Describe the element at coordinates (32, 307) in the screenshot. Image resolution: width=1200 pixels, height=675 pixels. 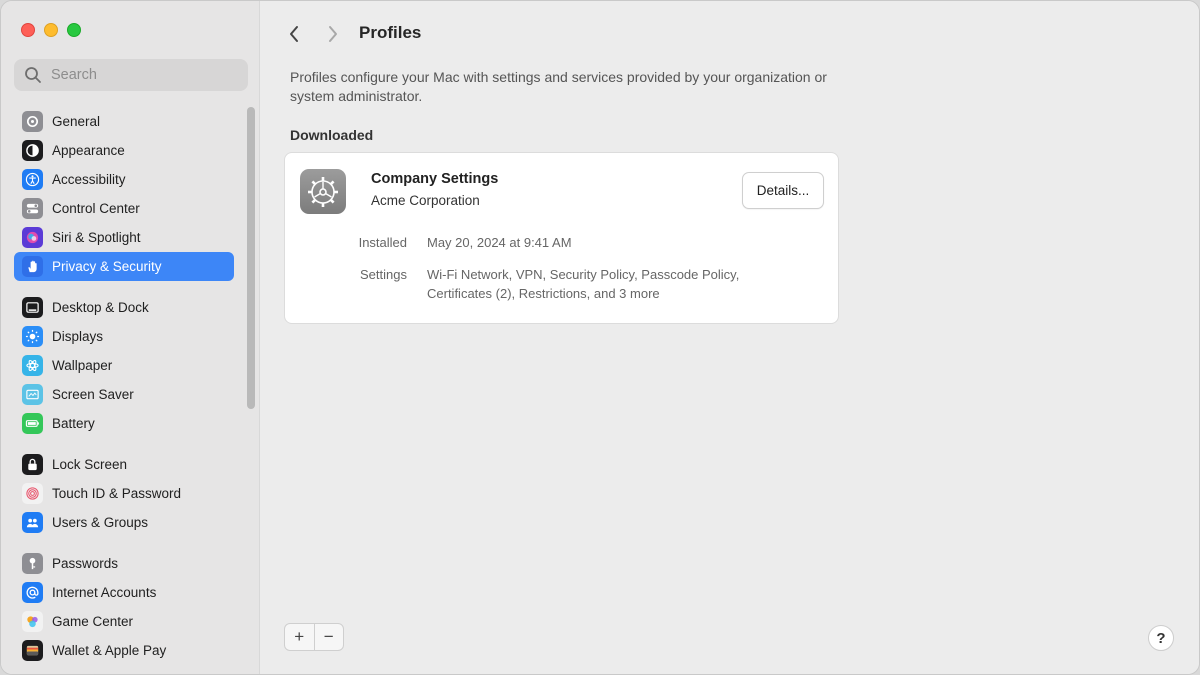
I see `dock-icon` at that location.